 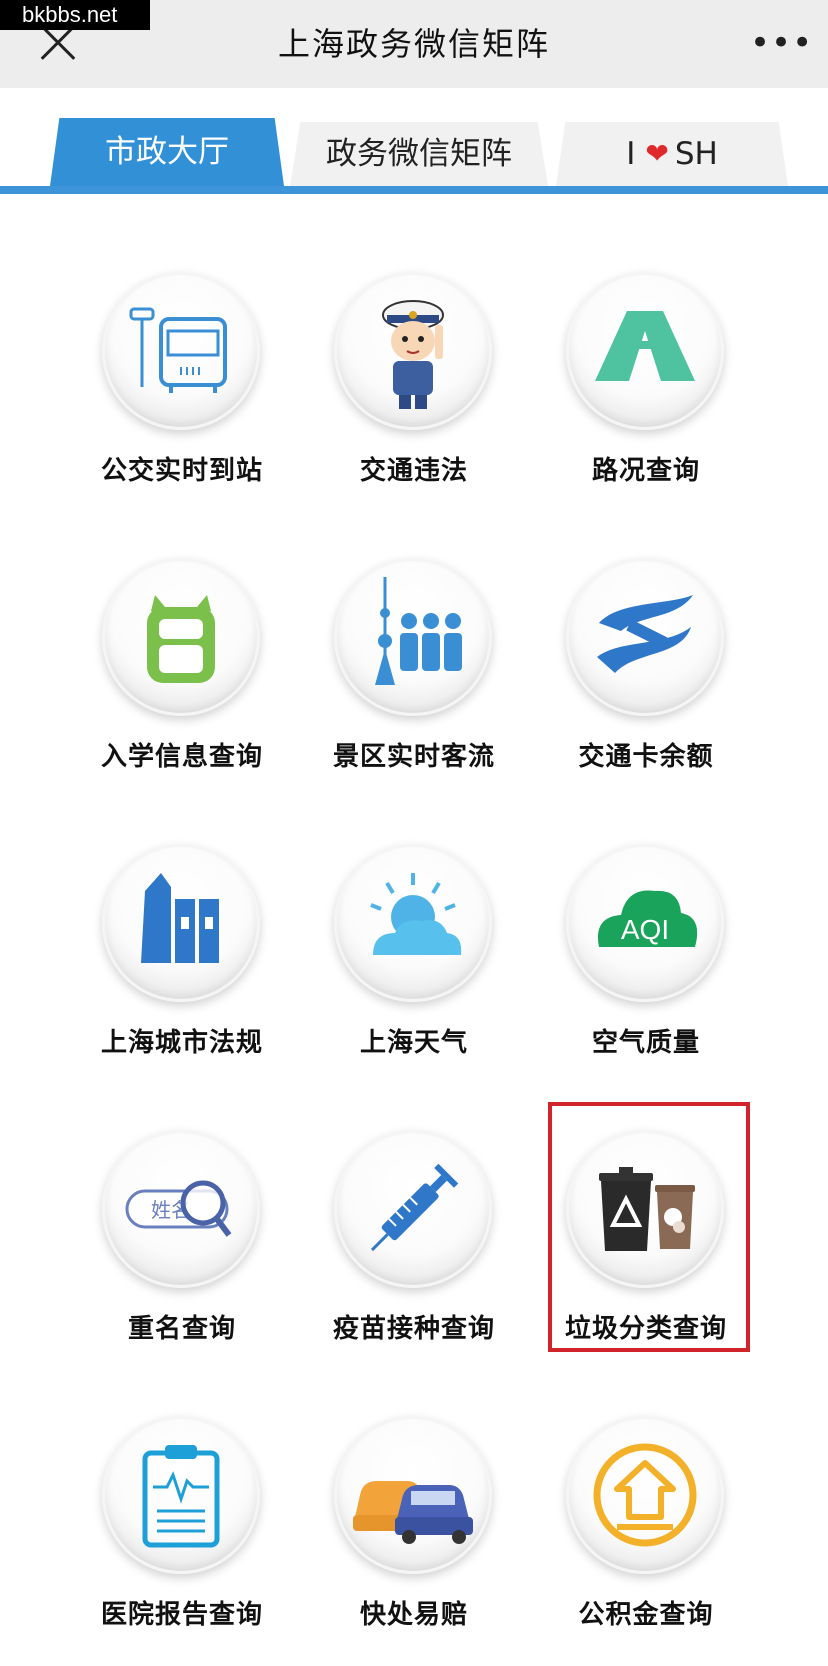 What do you see at coordinates (646, 757) in the screenshot?
I see `service-label: 交通卡余额` at bounding box center [646, 757].